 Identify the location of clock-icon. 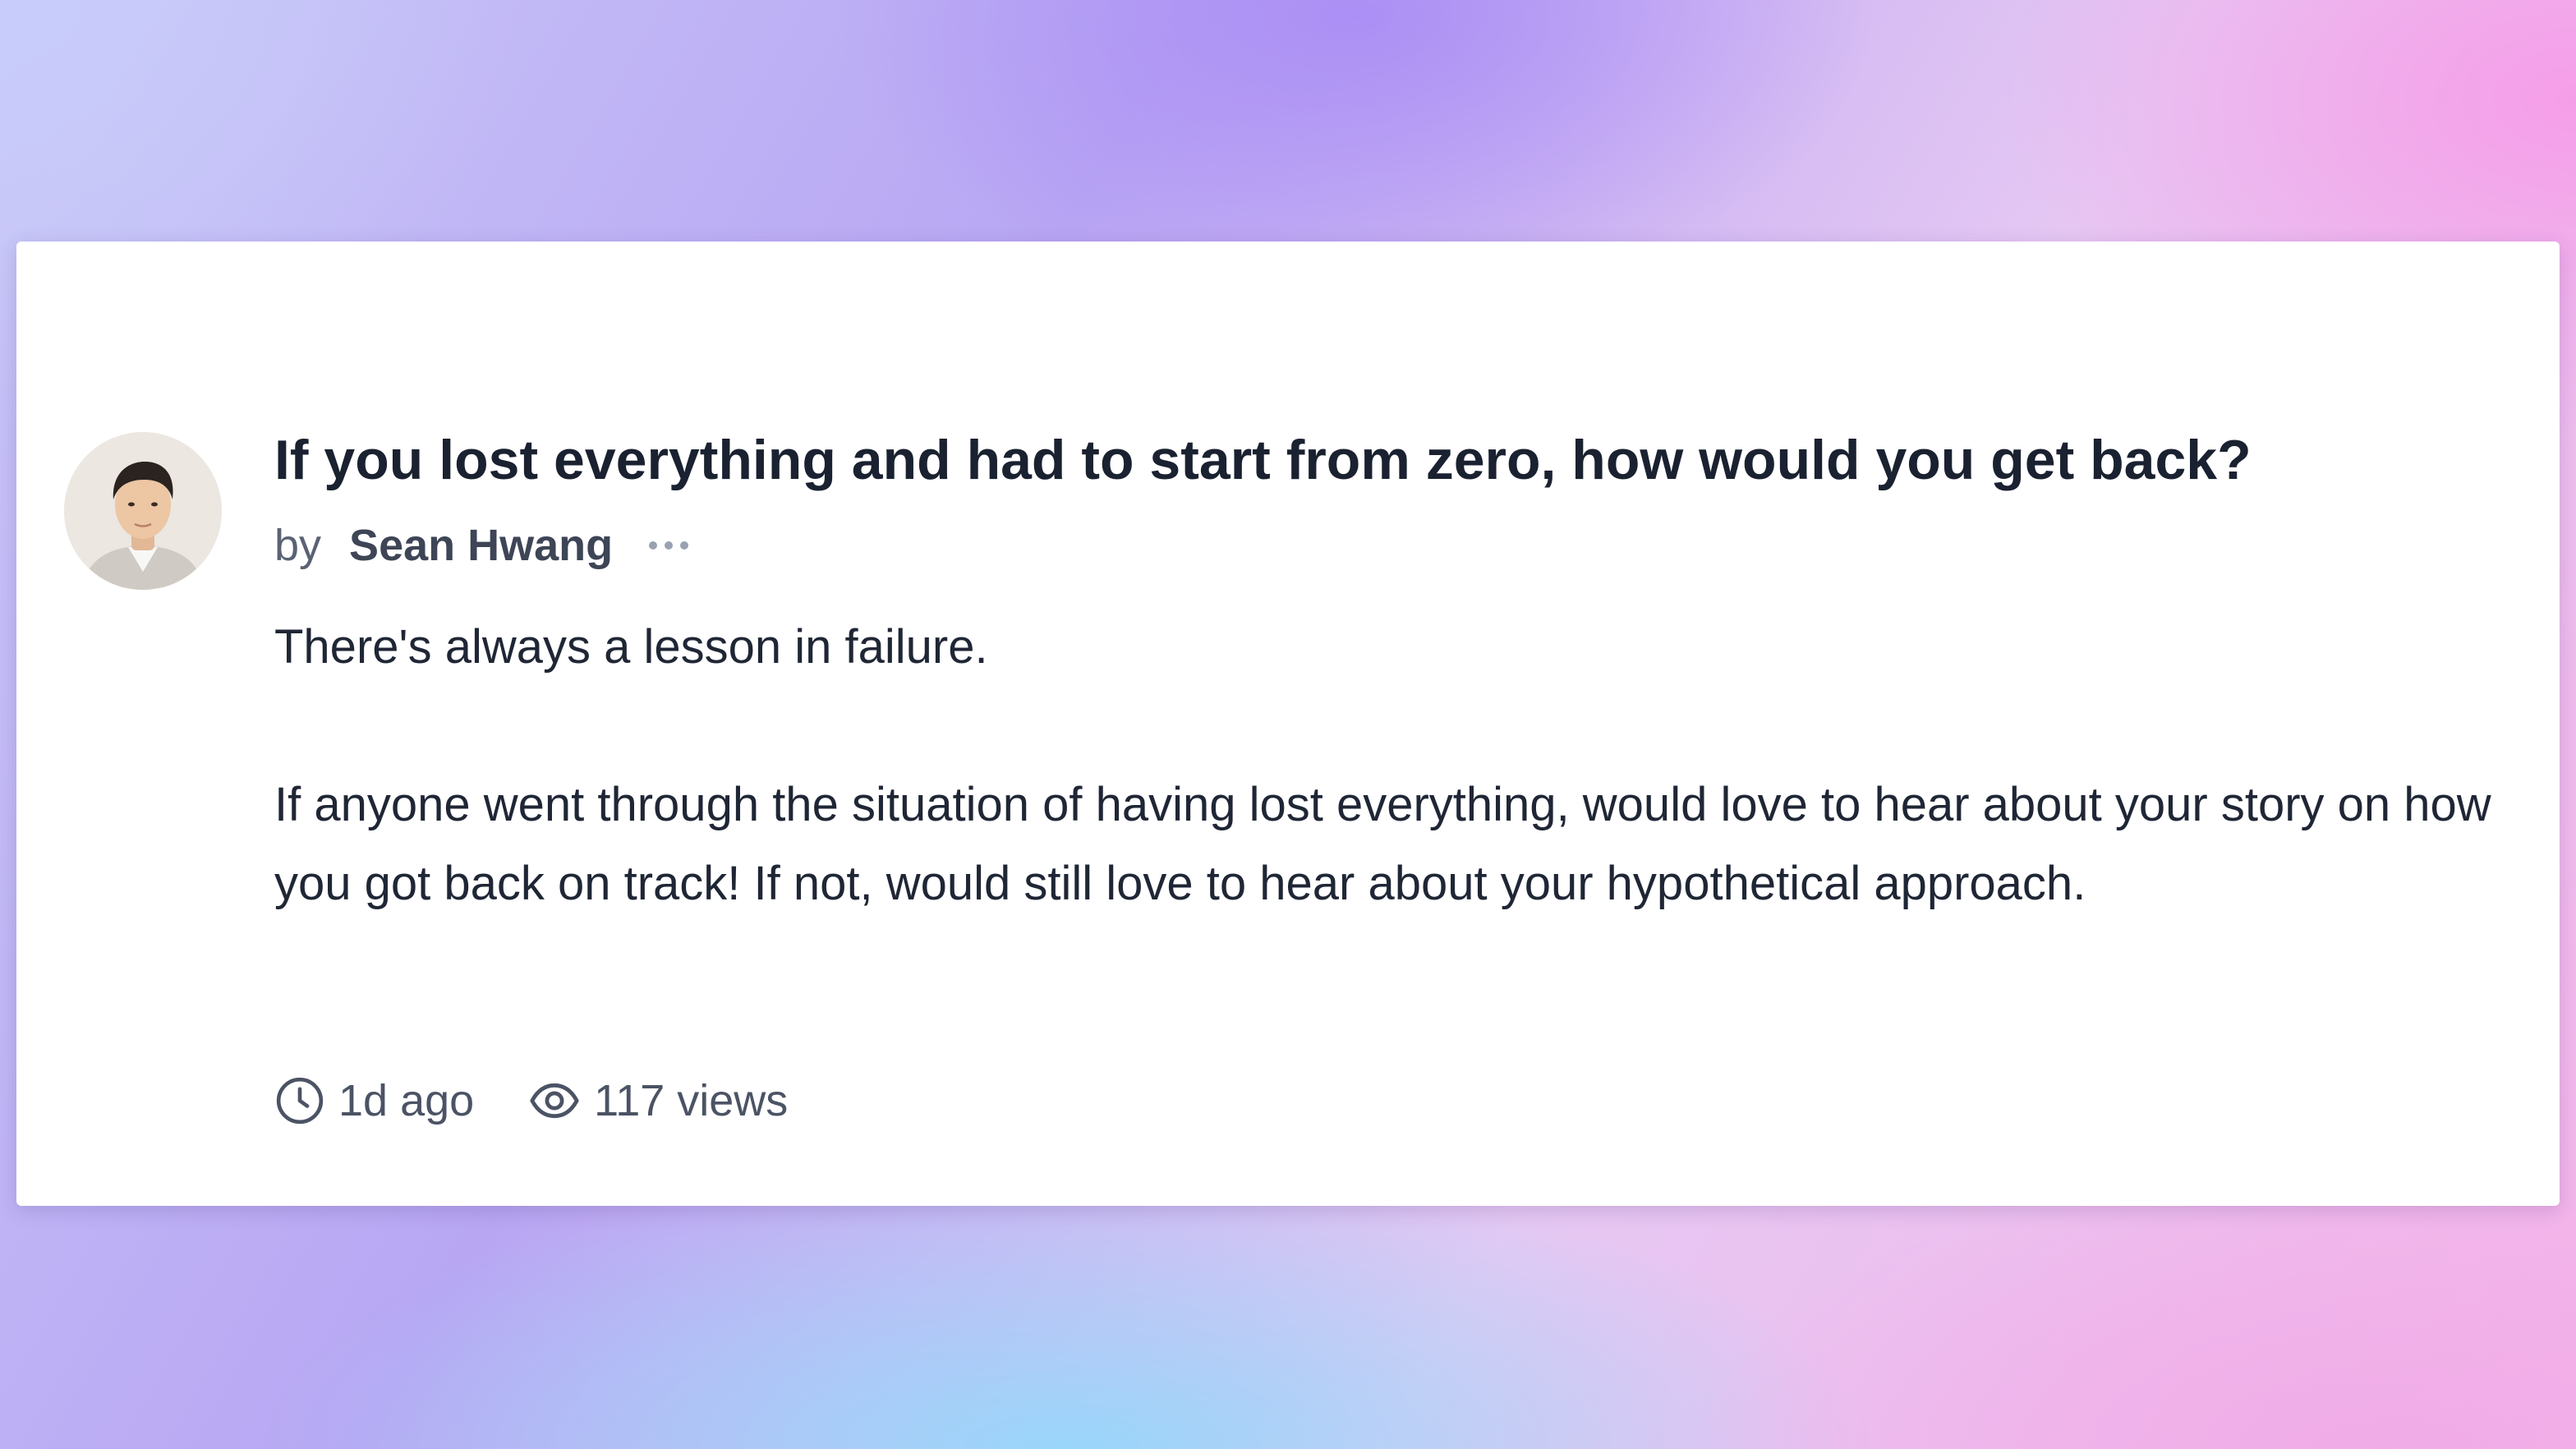
(300, 1101).